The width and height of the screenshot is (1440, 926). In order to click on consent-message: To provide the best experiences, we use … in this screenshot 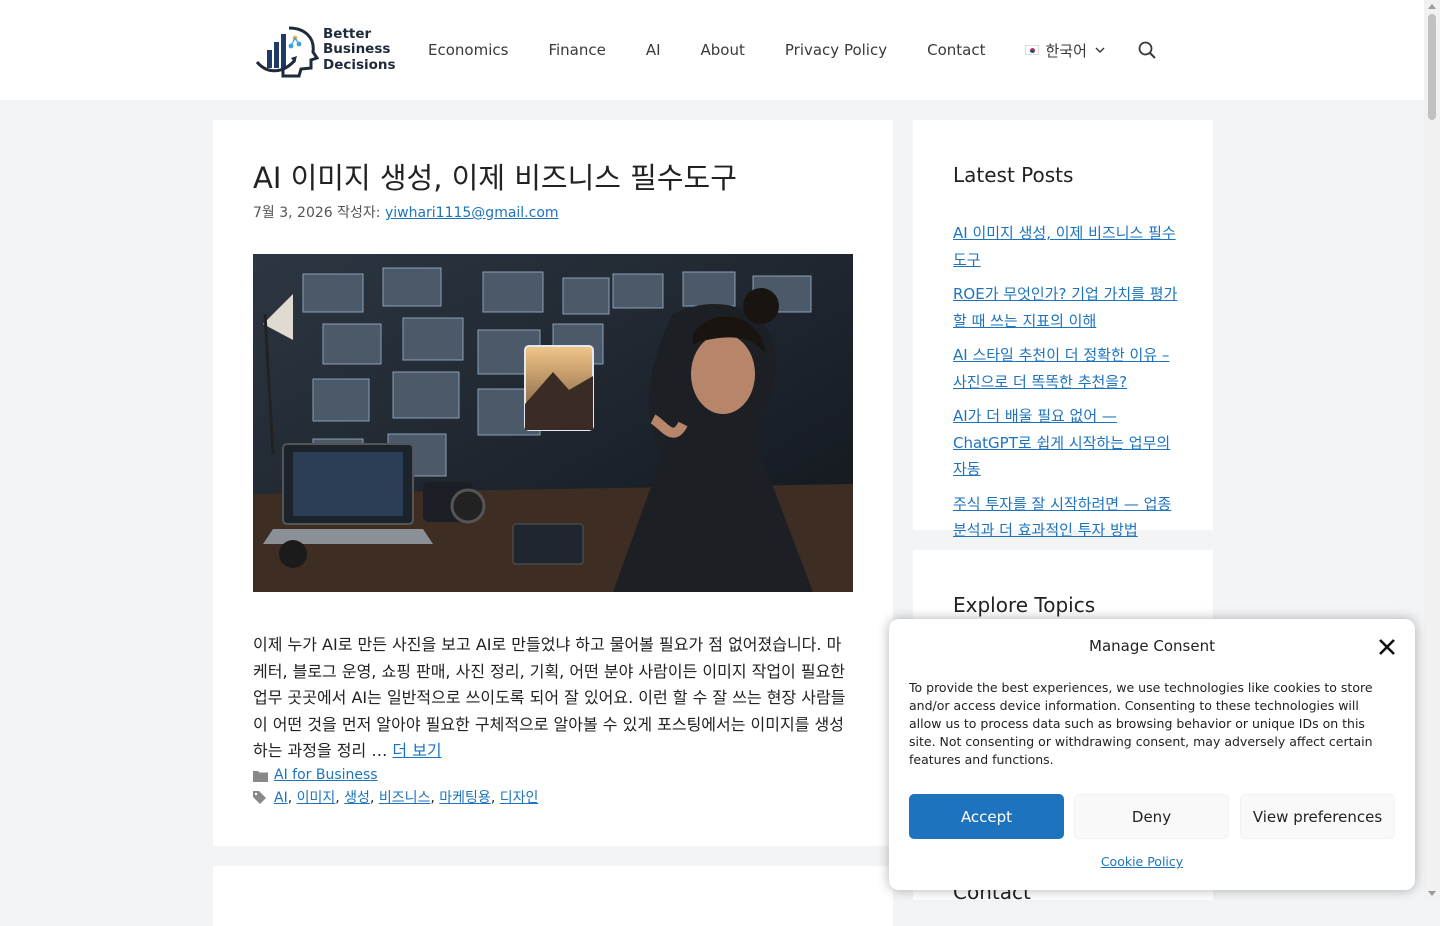, I will do `click(1141, 723)`.